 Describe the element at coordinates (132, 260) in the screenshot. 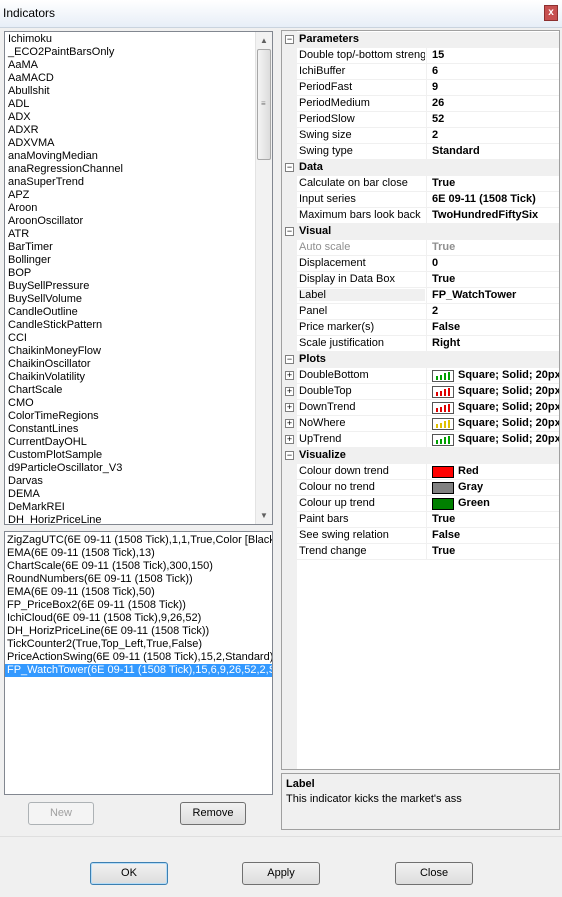

I see `list-item: Bollinger` at that location.